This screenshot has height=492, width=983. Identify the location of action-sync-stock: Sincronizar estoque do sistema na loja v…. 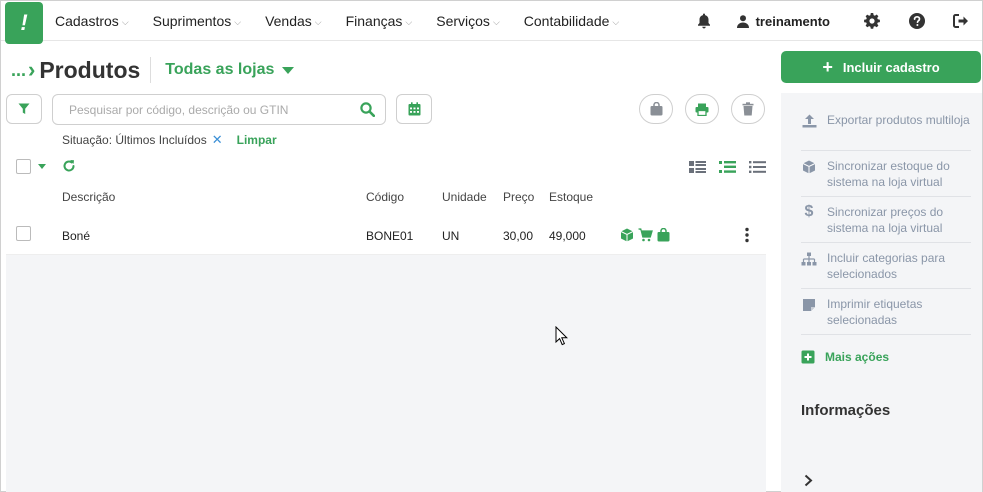
(886, 174).